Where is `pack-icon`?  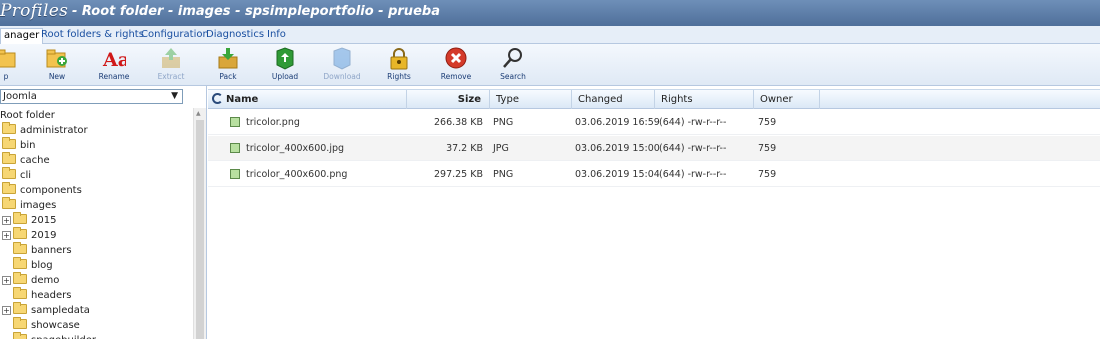
pack-icon is located at coordinates (228, 58).